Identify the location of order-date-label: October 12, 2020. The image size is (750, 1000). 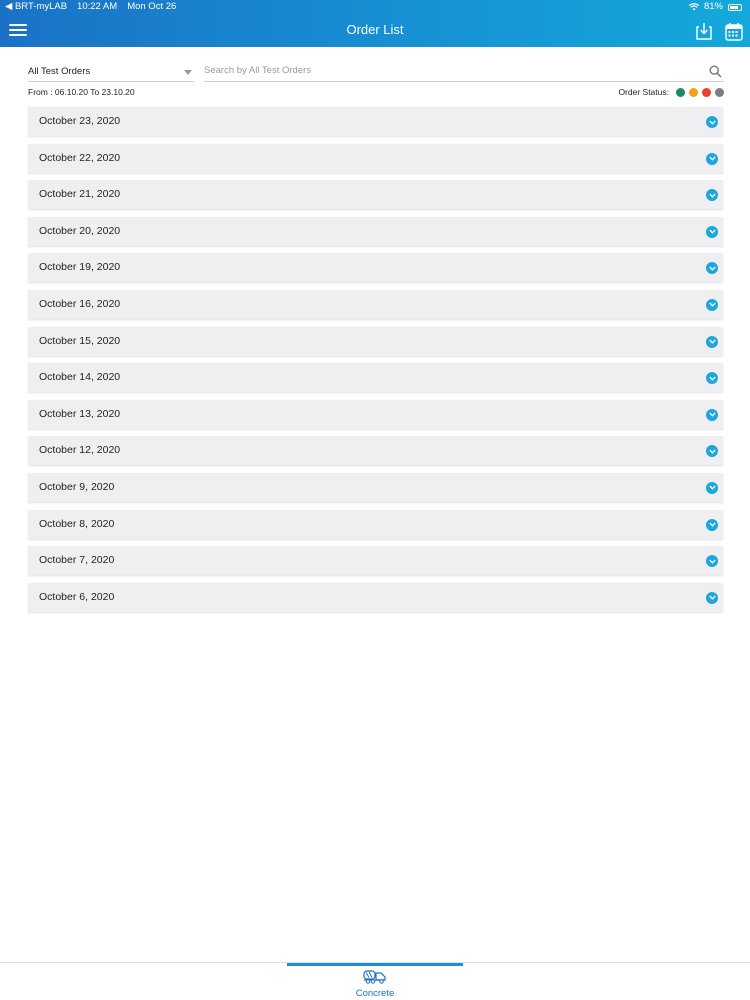
(80, 450).